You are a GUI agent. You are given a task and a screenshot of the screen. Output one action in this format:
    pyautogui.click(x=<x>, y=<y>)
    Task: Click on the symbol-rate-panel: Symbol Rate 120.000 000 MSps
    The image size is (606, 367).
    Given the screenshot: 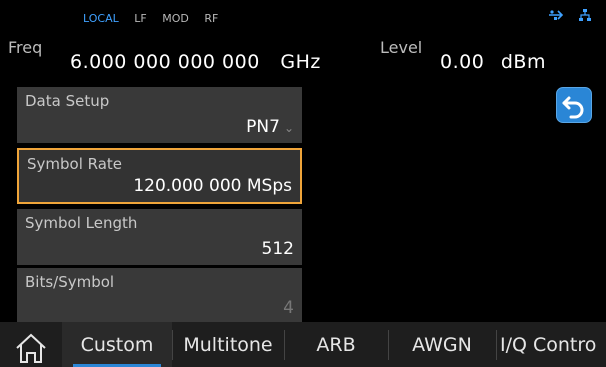 What is the action you would take?
    pyautogui.click(x=159, y=176)
    